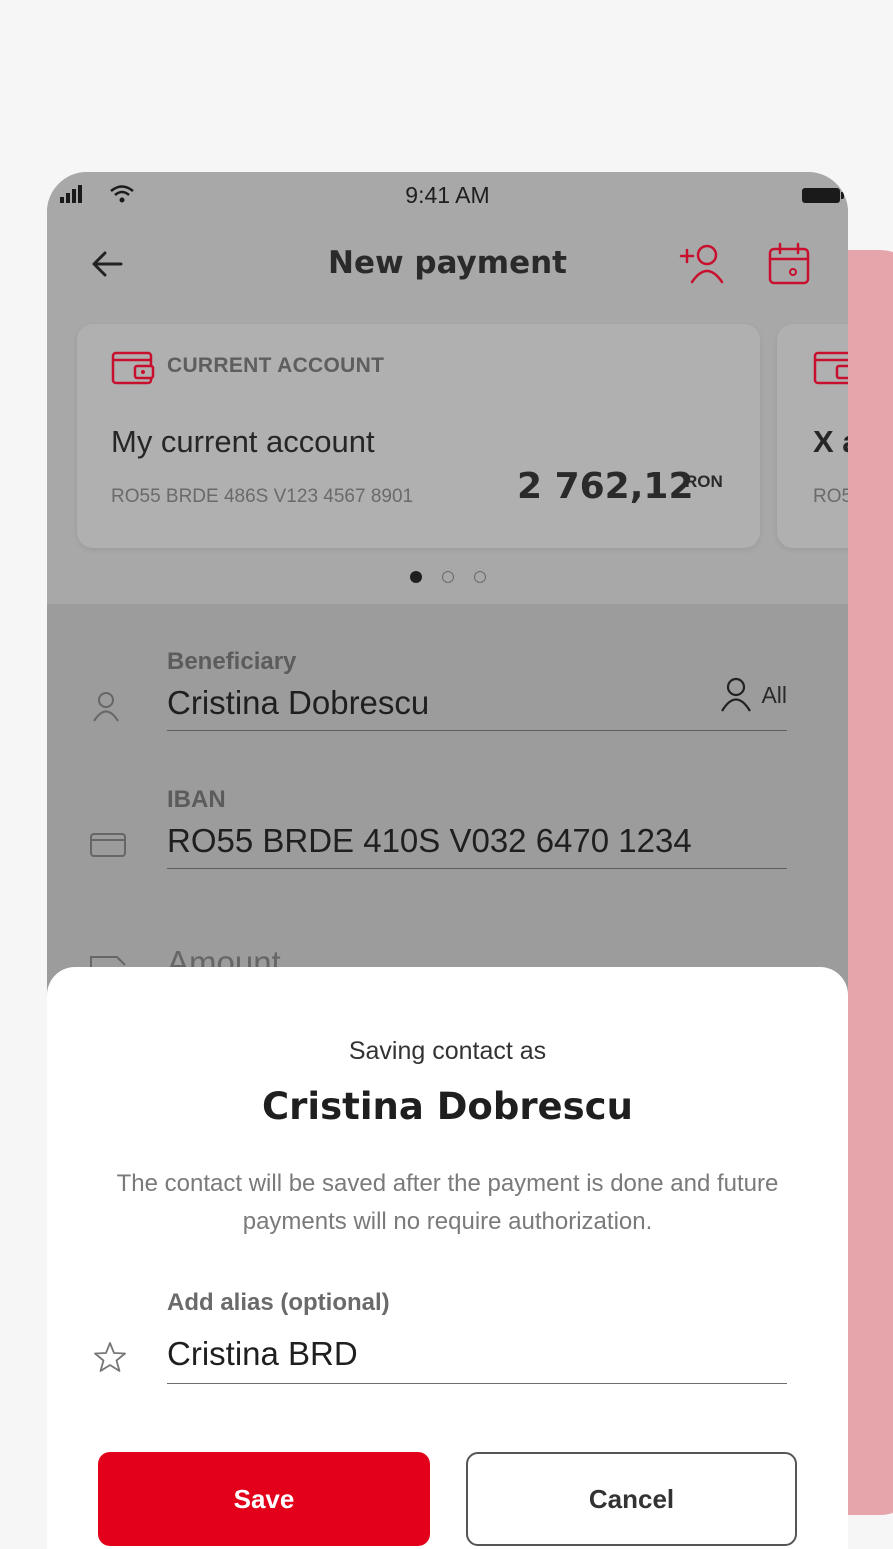 This screenshot has height=1549, width=893. I want to click on all-contacts-label: All, so click(774, 694).